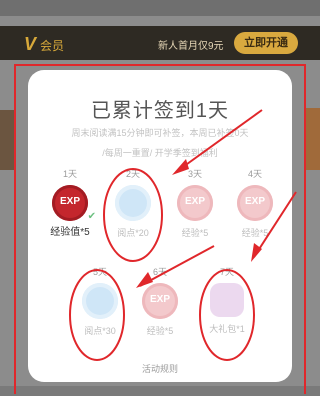 The image size is (320, 396). Describe the element at coordinates (160, 153) in the screenshot. I see `popup-subtitle-secondary: /每周一重置/ 开学季签到福利` at that location.